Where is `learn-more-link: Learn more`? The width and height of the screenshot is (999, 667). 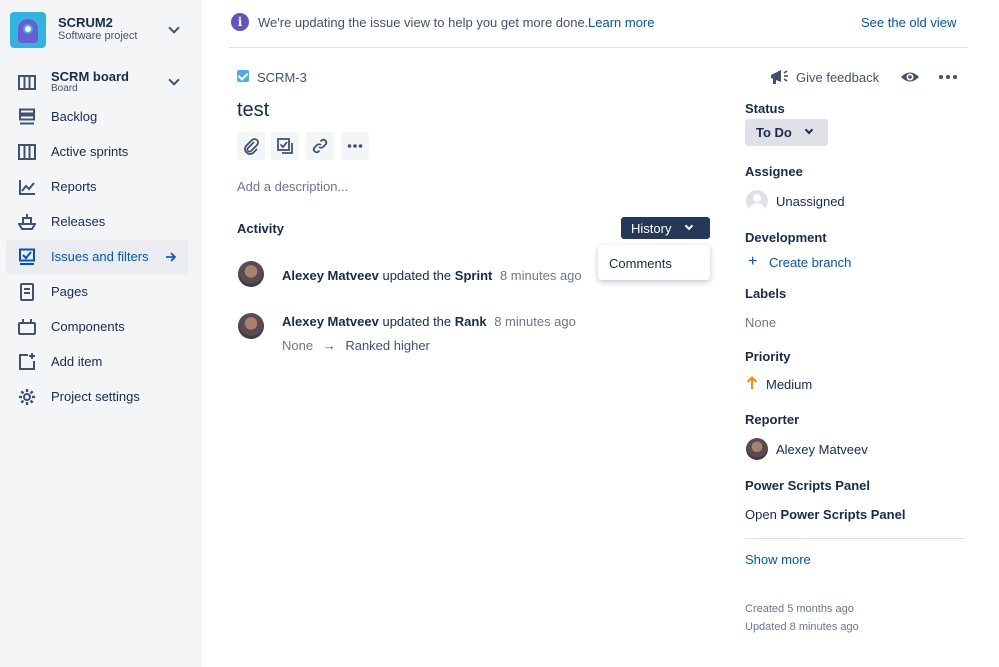 learn-more-link: Learn more is located at coordinates (621, 22).